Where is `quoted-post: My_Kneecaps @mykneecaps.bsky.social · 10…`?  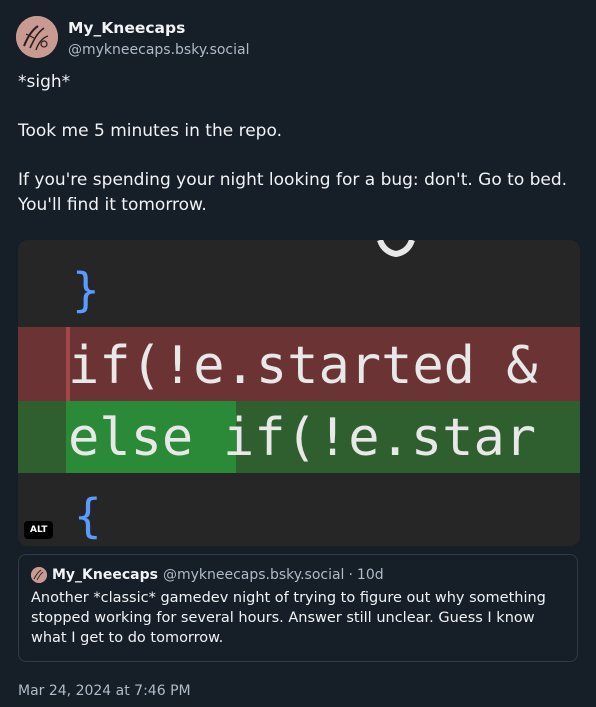 quoted-post: My_Kneecaps @mykneecaps.bsky.social · 10… is located at coordinates (298, 608).